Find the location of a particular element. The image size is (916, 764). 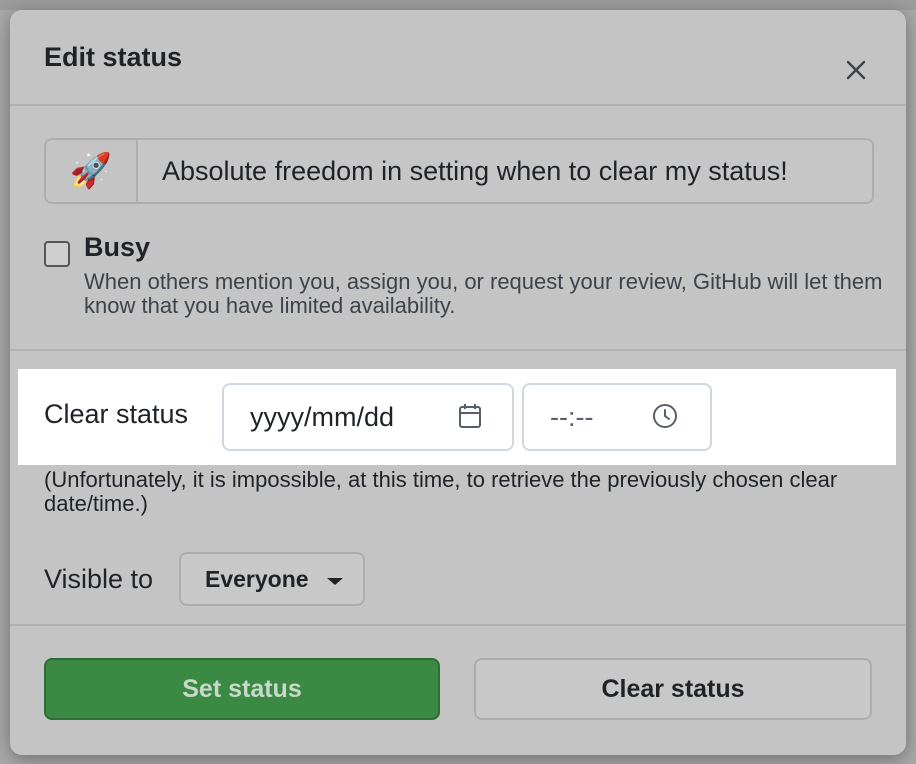

clock-icon is located at coordinates (665, 416).